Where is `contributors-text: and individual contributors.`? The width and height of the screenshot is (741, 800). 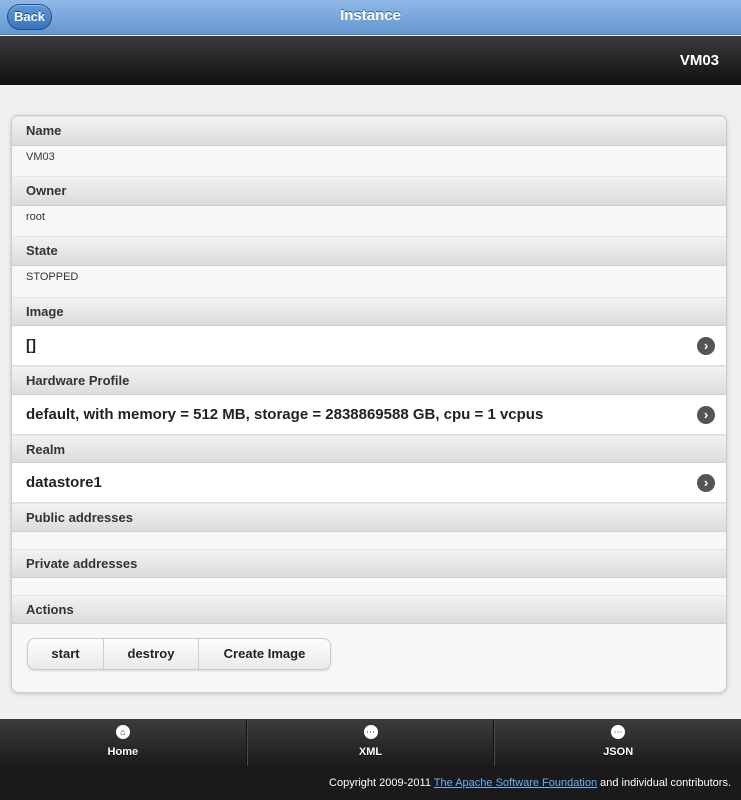 contributors-text: and individual contributors. is located at coordinates (665, 783).